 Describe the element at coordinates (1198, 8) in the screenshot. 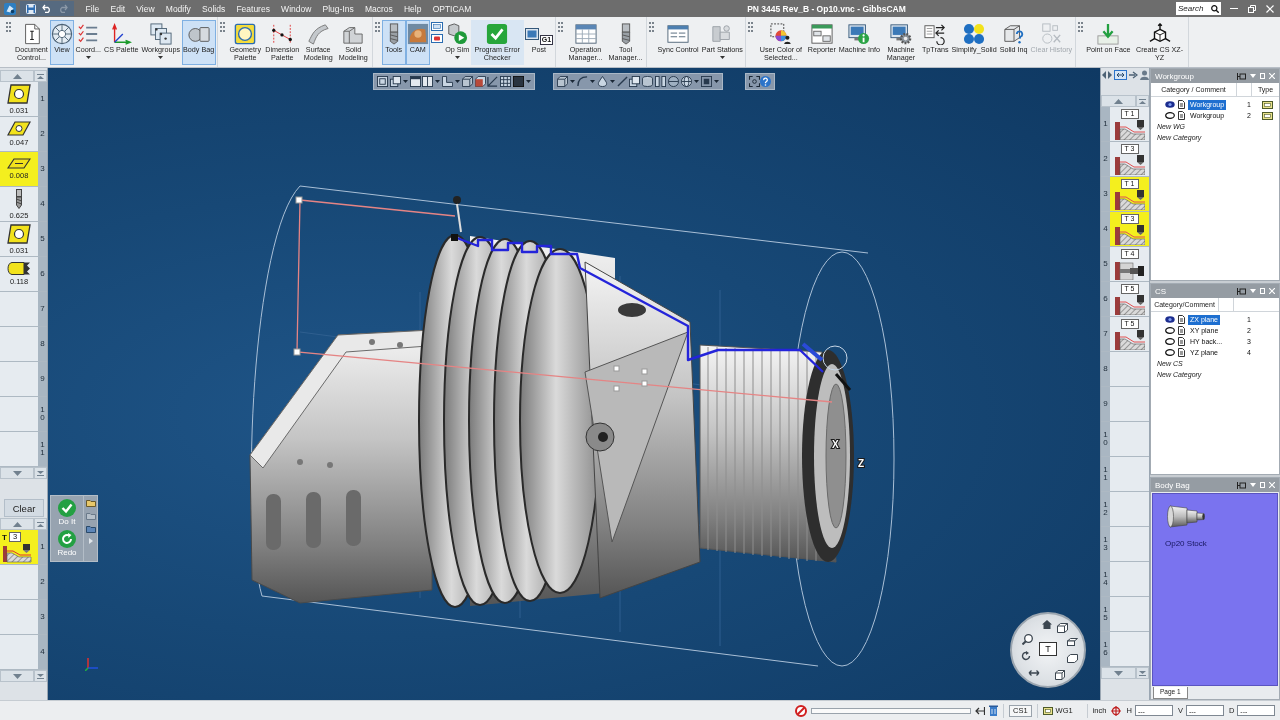

I see `search-field: Search` at that location.